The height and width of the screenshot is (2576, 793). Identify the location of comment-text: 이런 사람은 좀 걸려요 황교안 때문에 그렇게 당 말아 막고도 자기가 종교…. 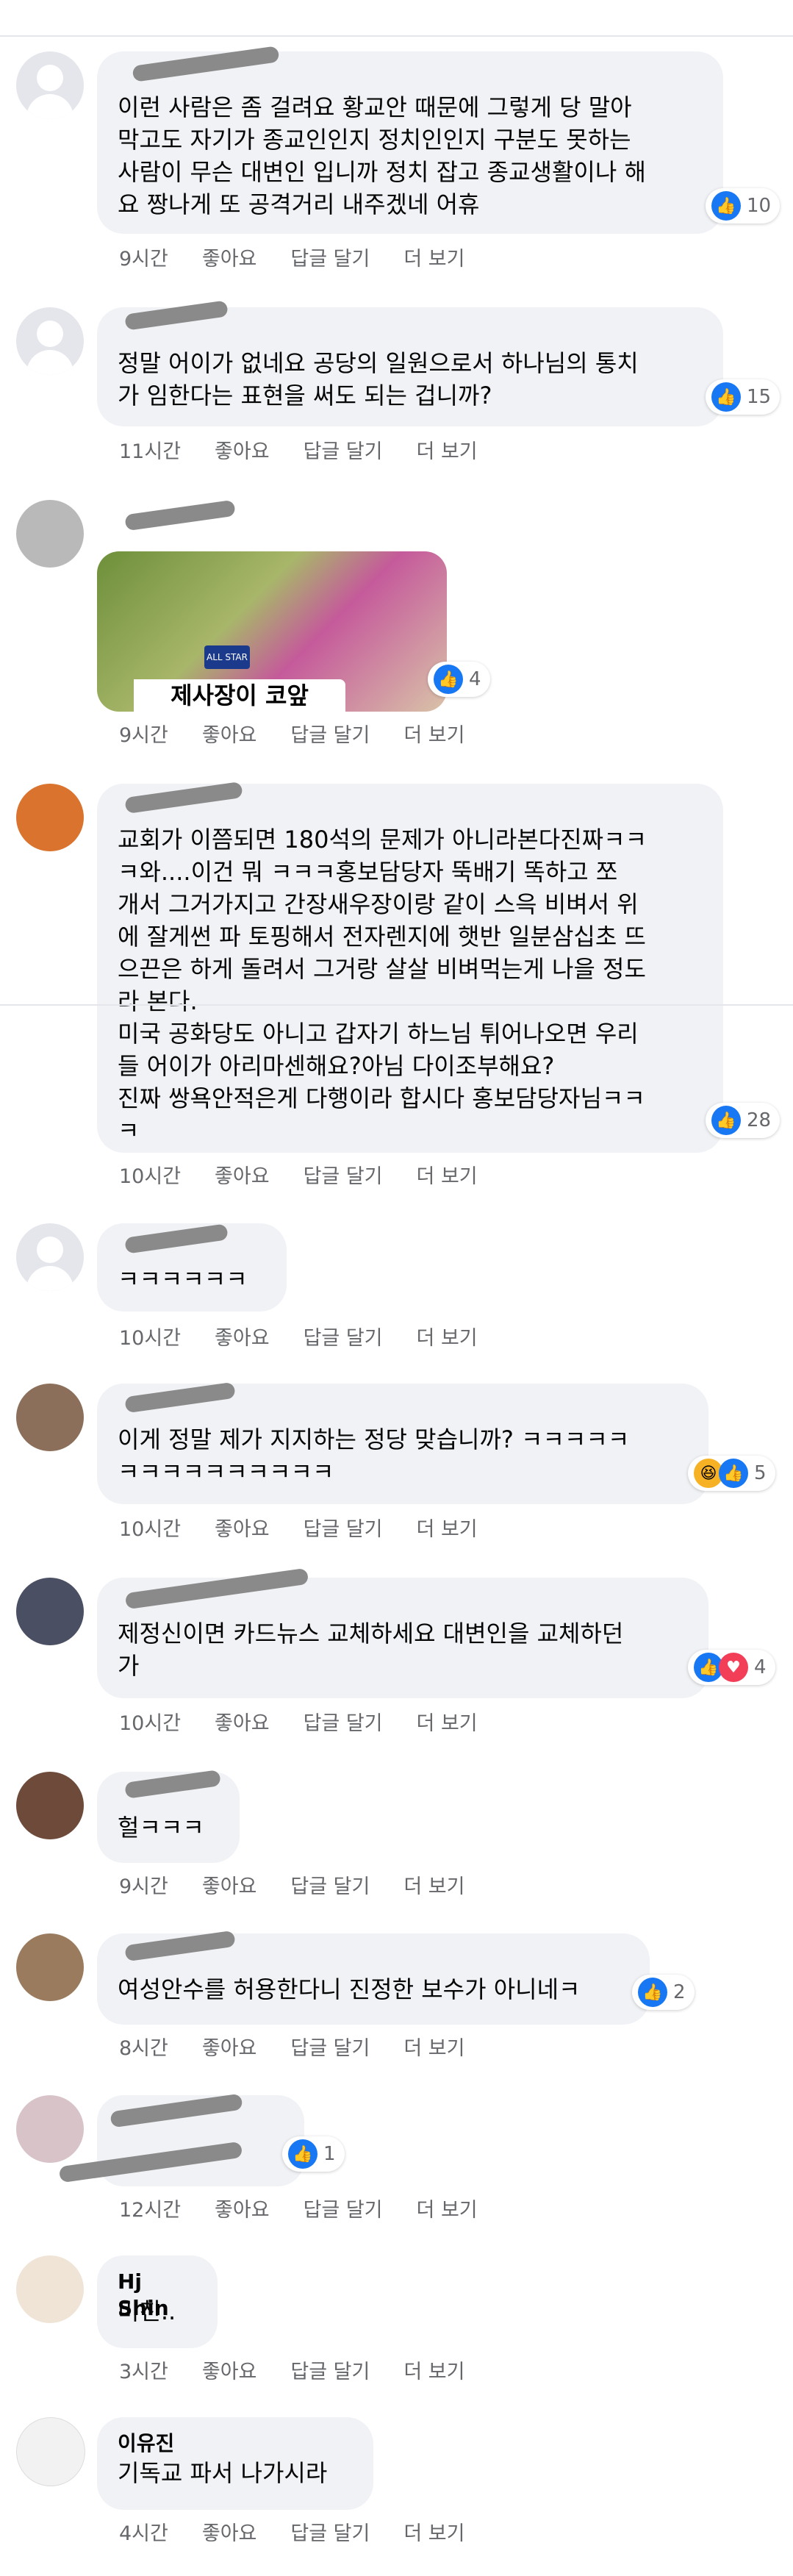
(382, 155).